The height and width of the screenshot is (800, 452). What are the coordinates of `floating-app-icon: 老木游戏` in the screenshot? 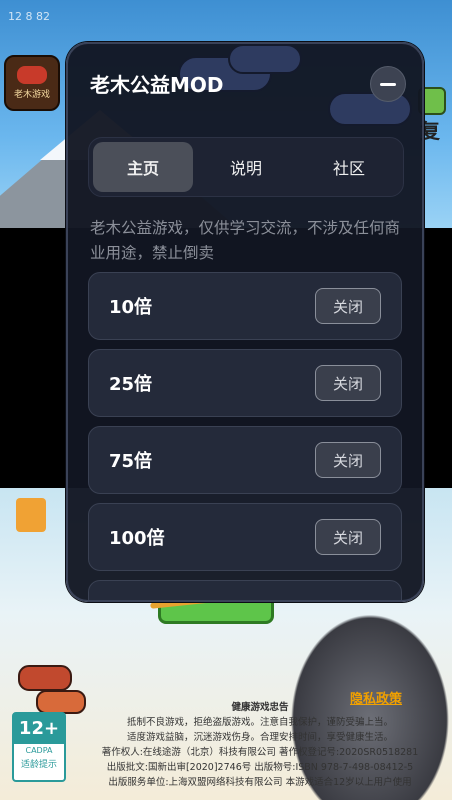 It's located at (32, 83).